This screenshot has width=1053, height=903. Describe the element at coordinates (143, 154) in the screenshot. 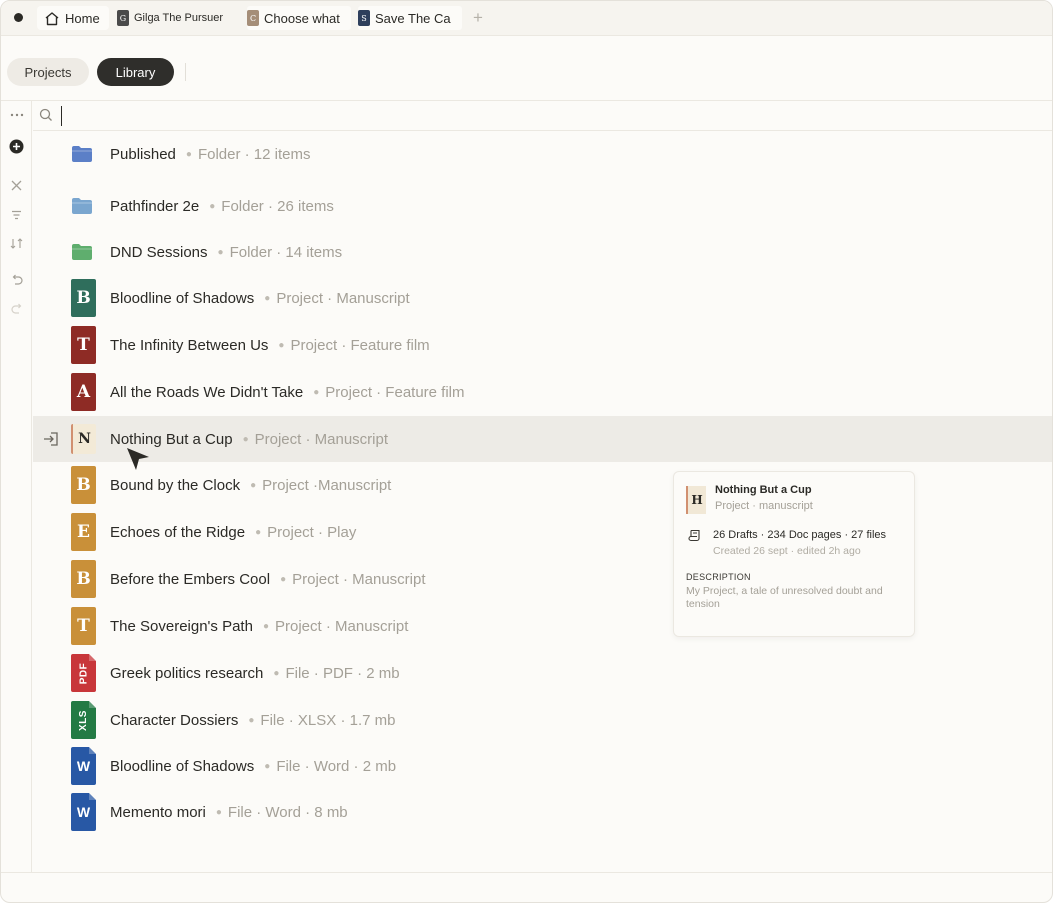

I see `item-title: Published` at that location.